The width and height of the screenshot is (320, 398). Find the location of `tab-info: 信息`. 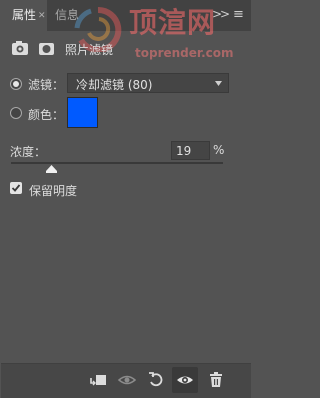

tab-info: 信息 is located at coordinates (67, 15).